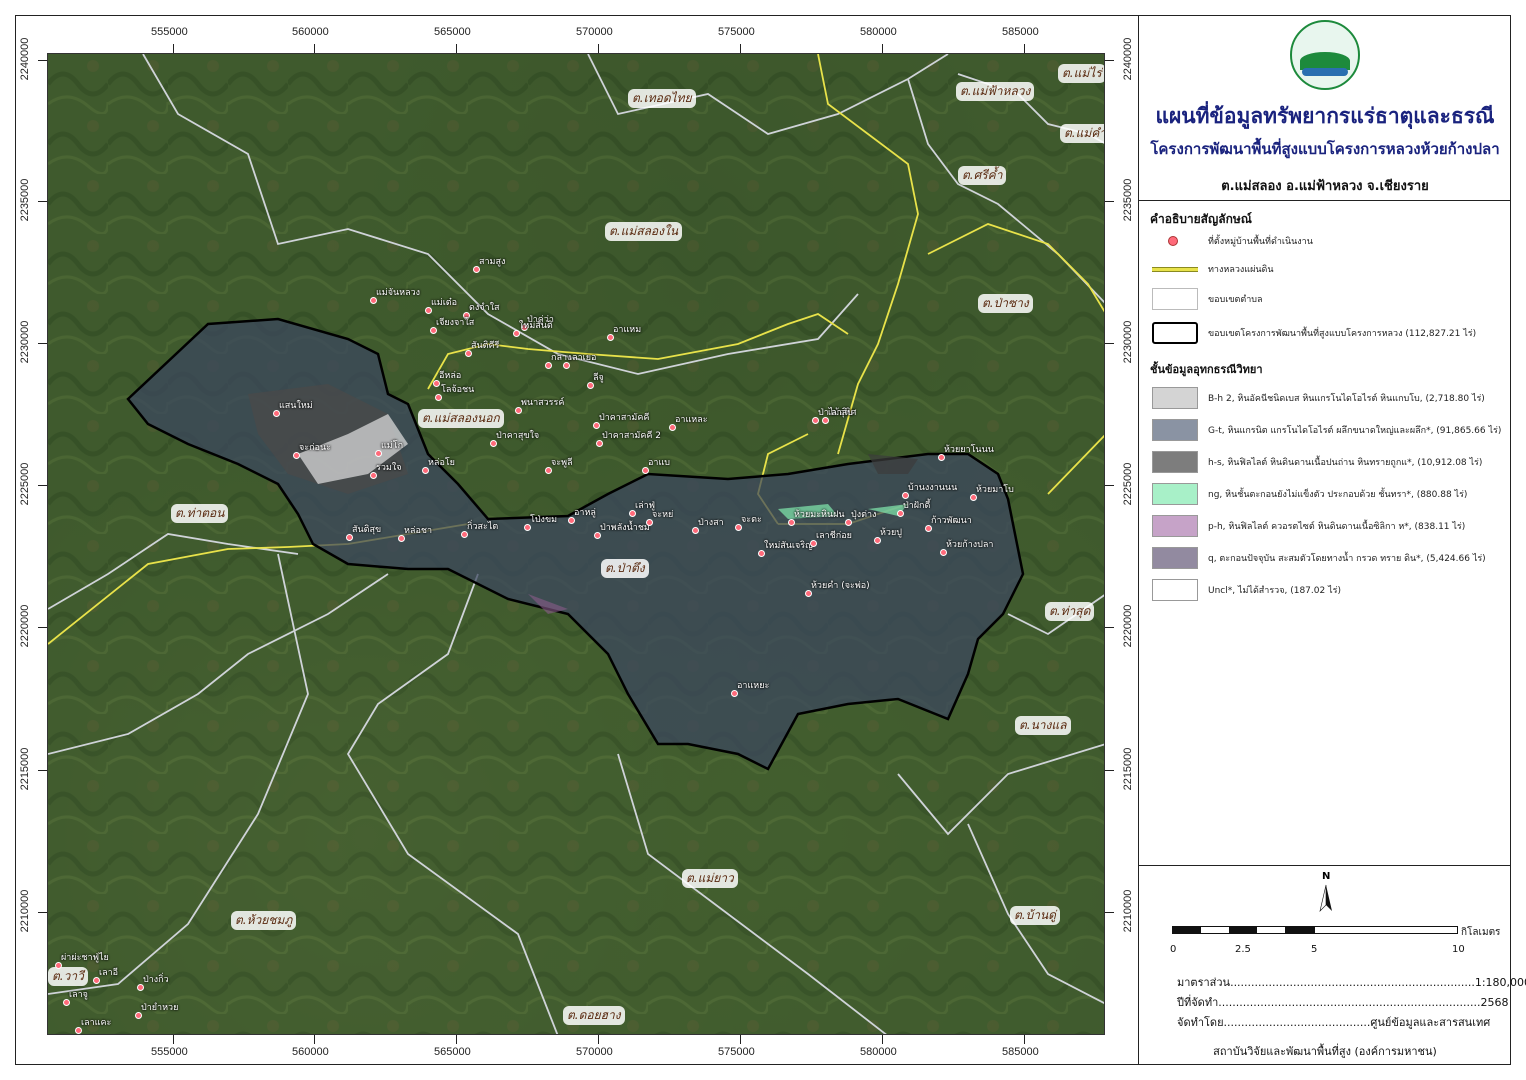 Image resolution: width=1526 pixels, height=1080 pixels. Describe the element at coordinates (891, 533) in the screenshot. I see `village-label: ห้วยปู` at that location.